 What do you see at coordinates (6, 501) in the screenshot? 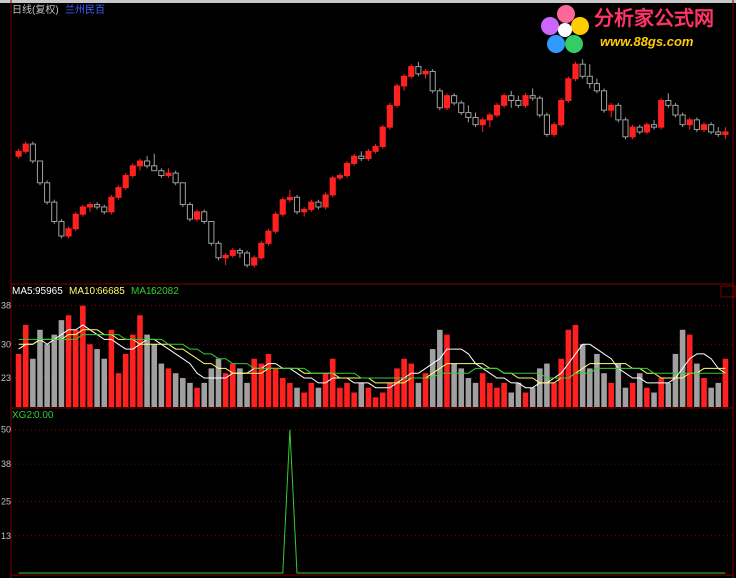
I see `indicator-tick-label: 25` at bounding box center [6, 501].